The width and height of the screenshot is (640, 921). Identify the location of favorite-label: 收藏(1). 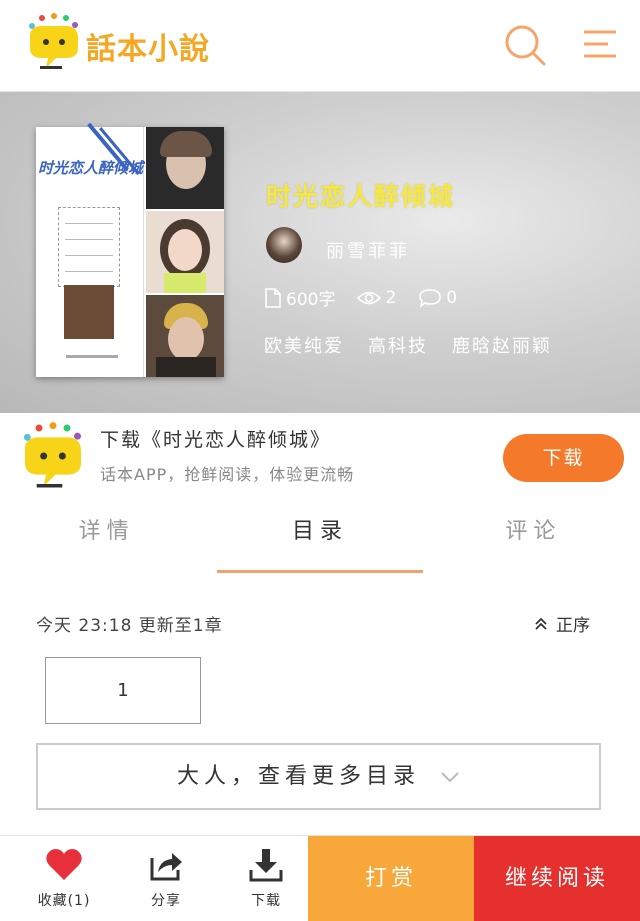
(64, 901).